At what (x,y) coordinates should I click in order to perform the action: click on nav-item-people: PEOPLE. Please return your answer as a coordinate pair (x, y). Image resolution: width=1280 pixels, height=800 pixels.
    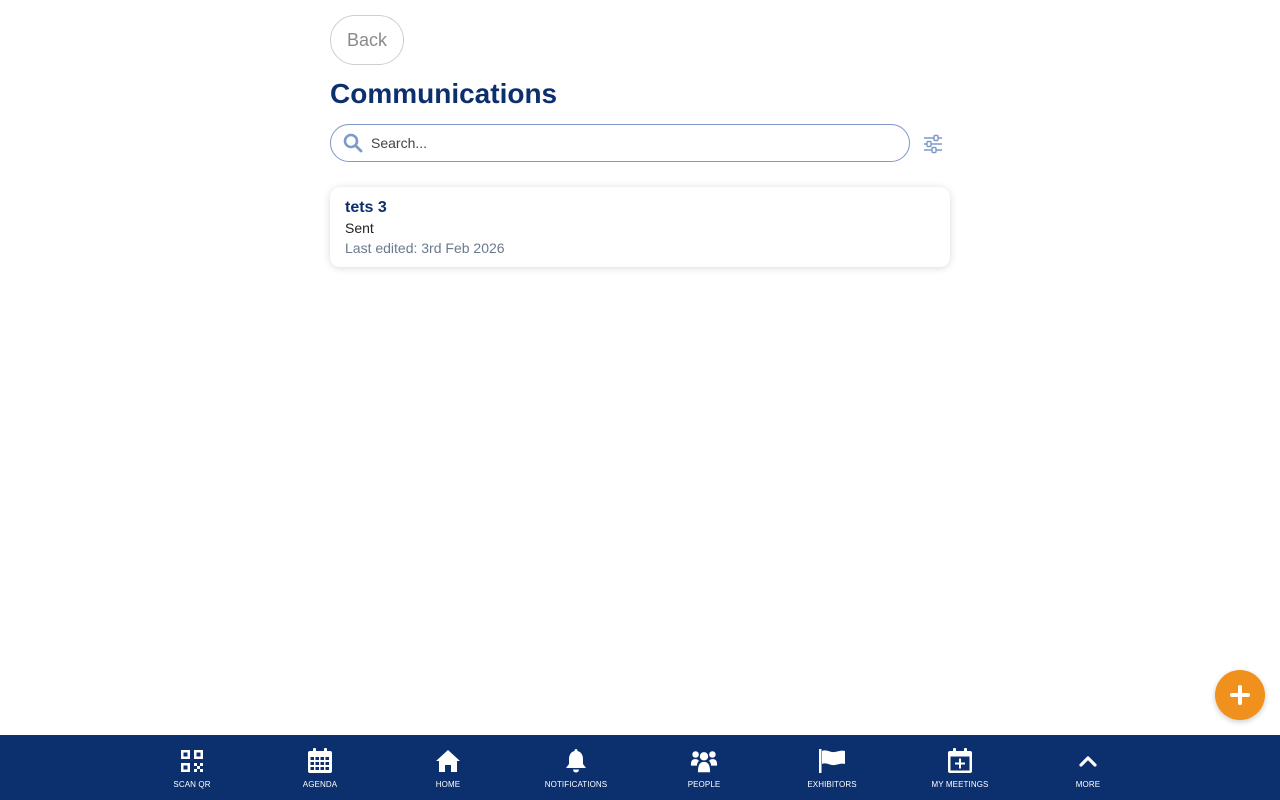
    Looking at the image, I should click on (704, 767).